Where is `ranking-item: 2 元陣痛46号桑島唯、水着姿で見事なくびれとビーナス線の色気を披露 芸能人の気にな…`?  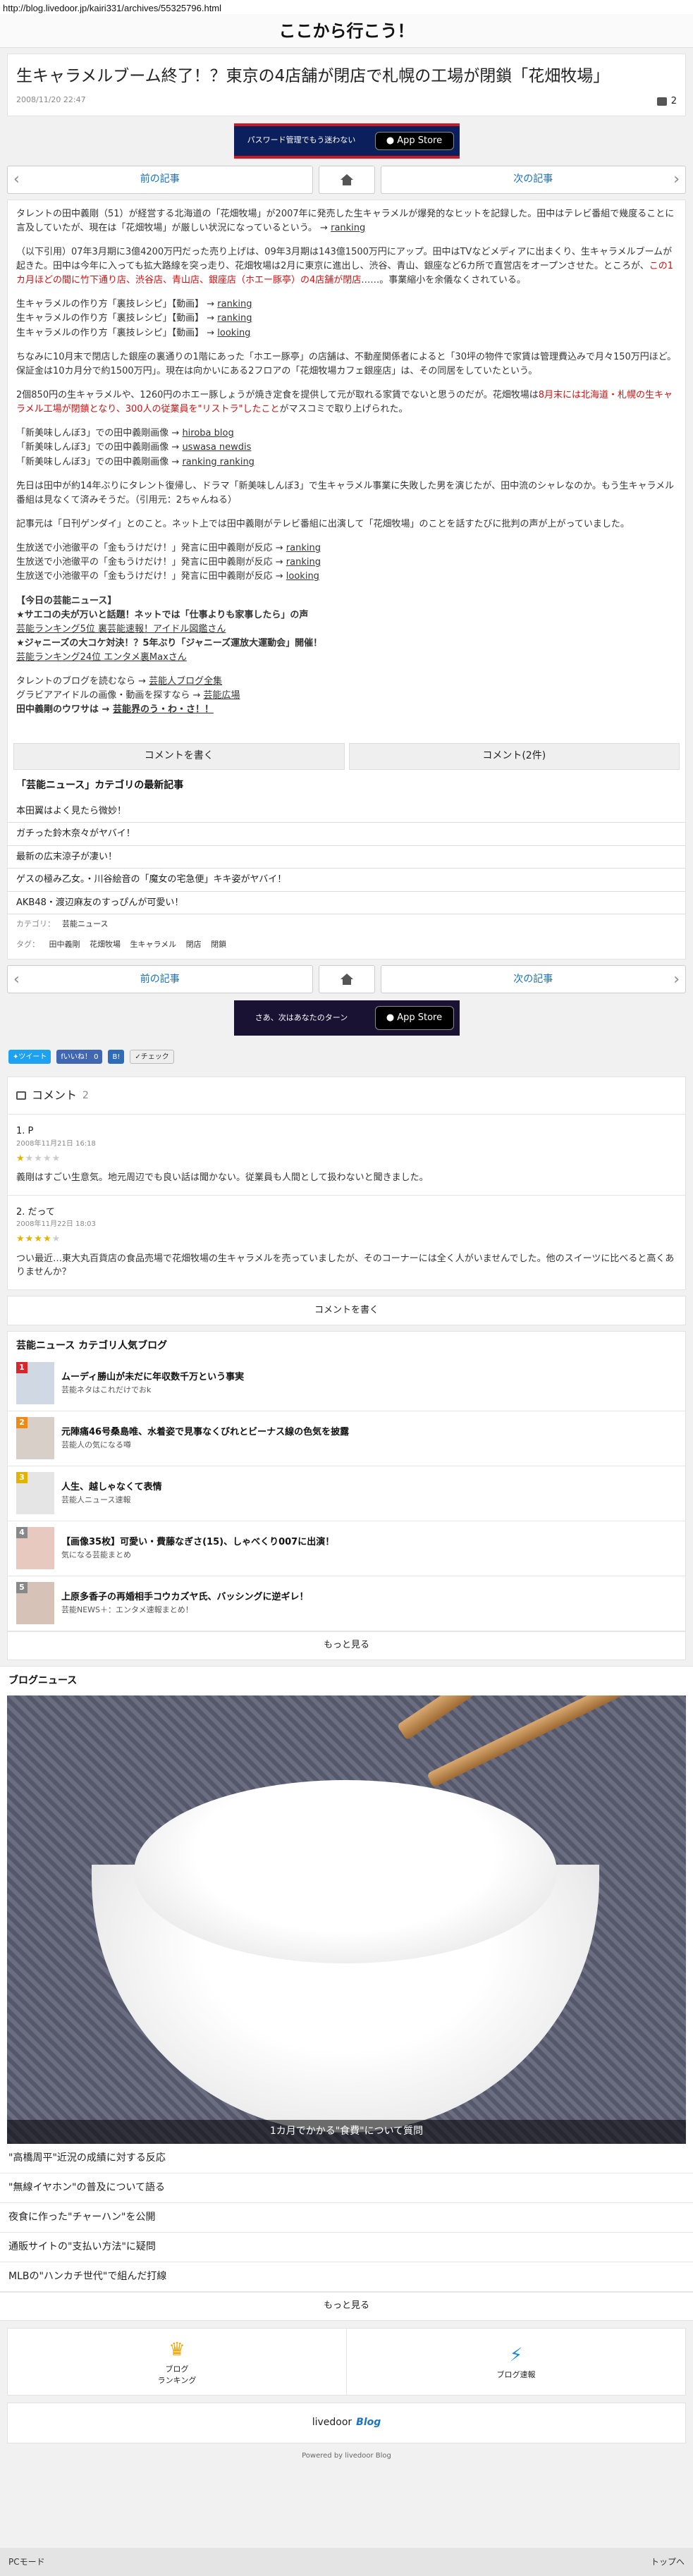 ranking-item: 2 元陣痛46号桑島唯、水着姿で見事なくびれとビーナス線の色気を披露 芸能人の気にな… is located at coordinates (346, 1438).